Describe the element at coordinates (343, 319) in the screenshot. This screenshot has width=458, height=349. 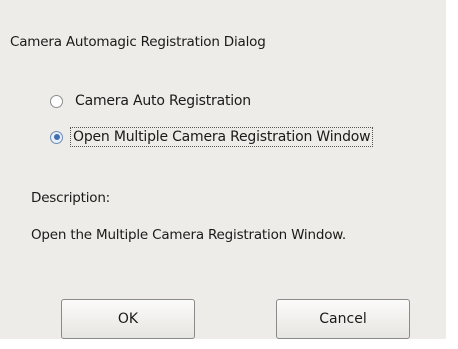
I see `cancel-button: Cancel` at that location.